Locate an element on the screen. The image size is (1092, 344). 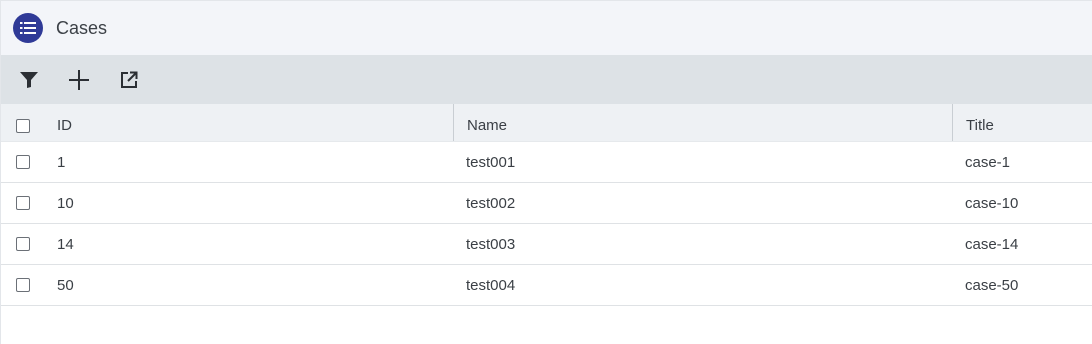
cell-title: case-10 is located at coordinates (992, 203).